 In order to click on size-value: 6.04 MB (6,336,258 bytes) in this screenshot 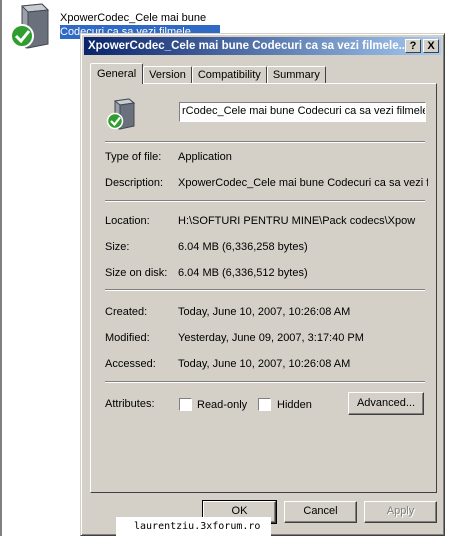, I will do `click(243, 247)`.